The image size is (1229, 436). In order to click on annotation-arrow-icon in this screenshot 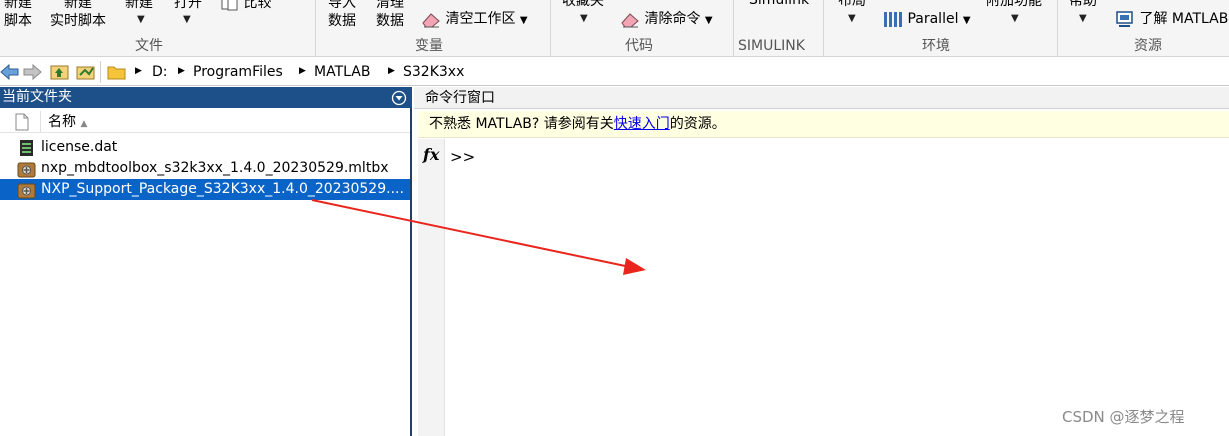, I will do `click(478, 237)`.